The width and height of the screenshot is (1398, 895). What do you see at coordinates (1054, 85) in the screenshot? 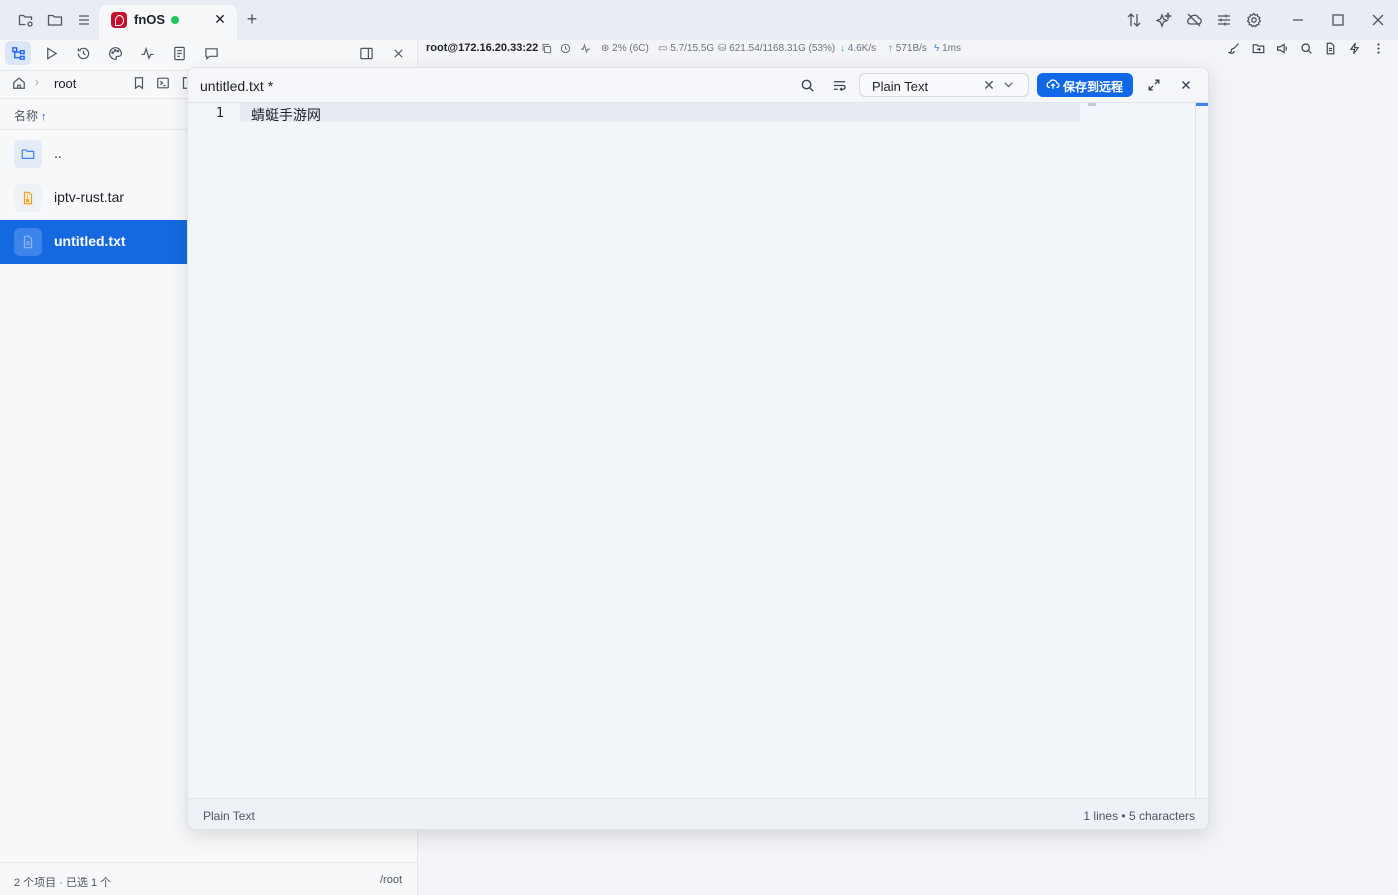
I see `cloud-upload-icon` at bounding box center [1054, 85].